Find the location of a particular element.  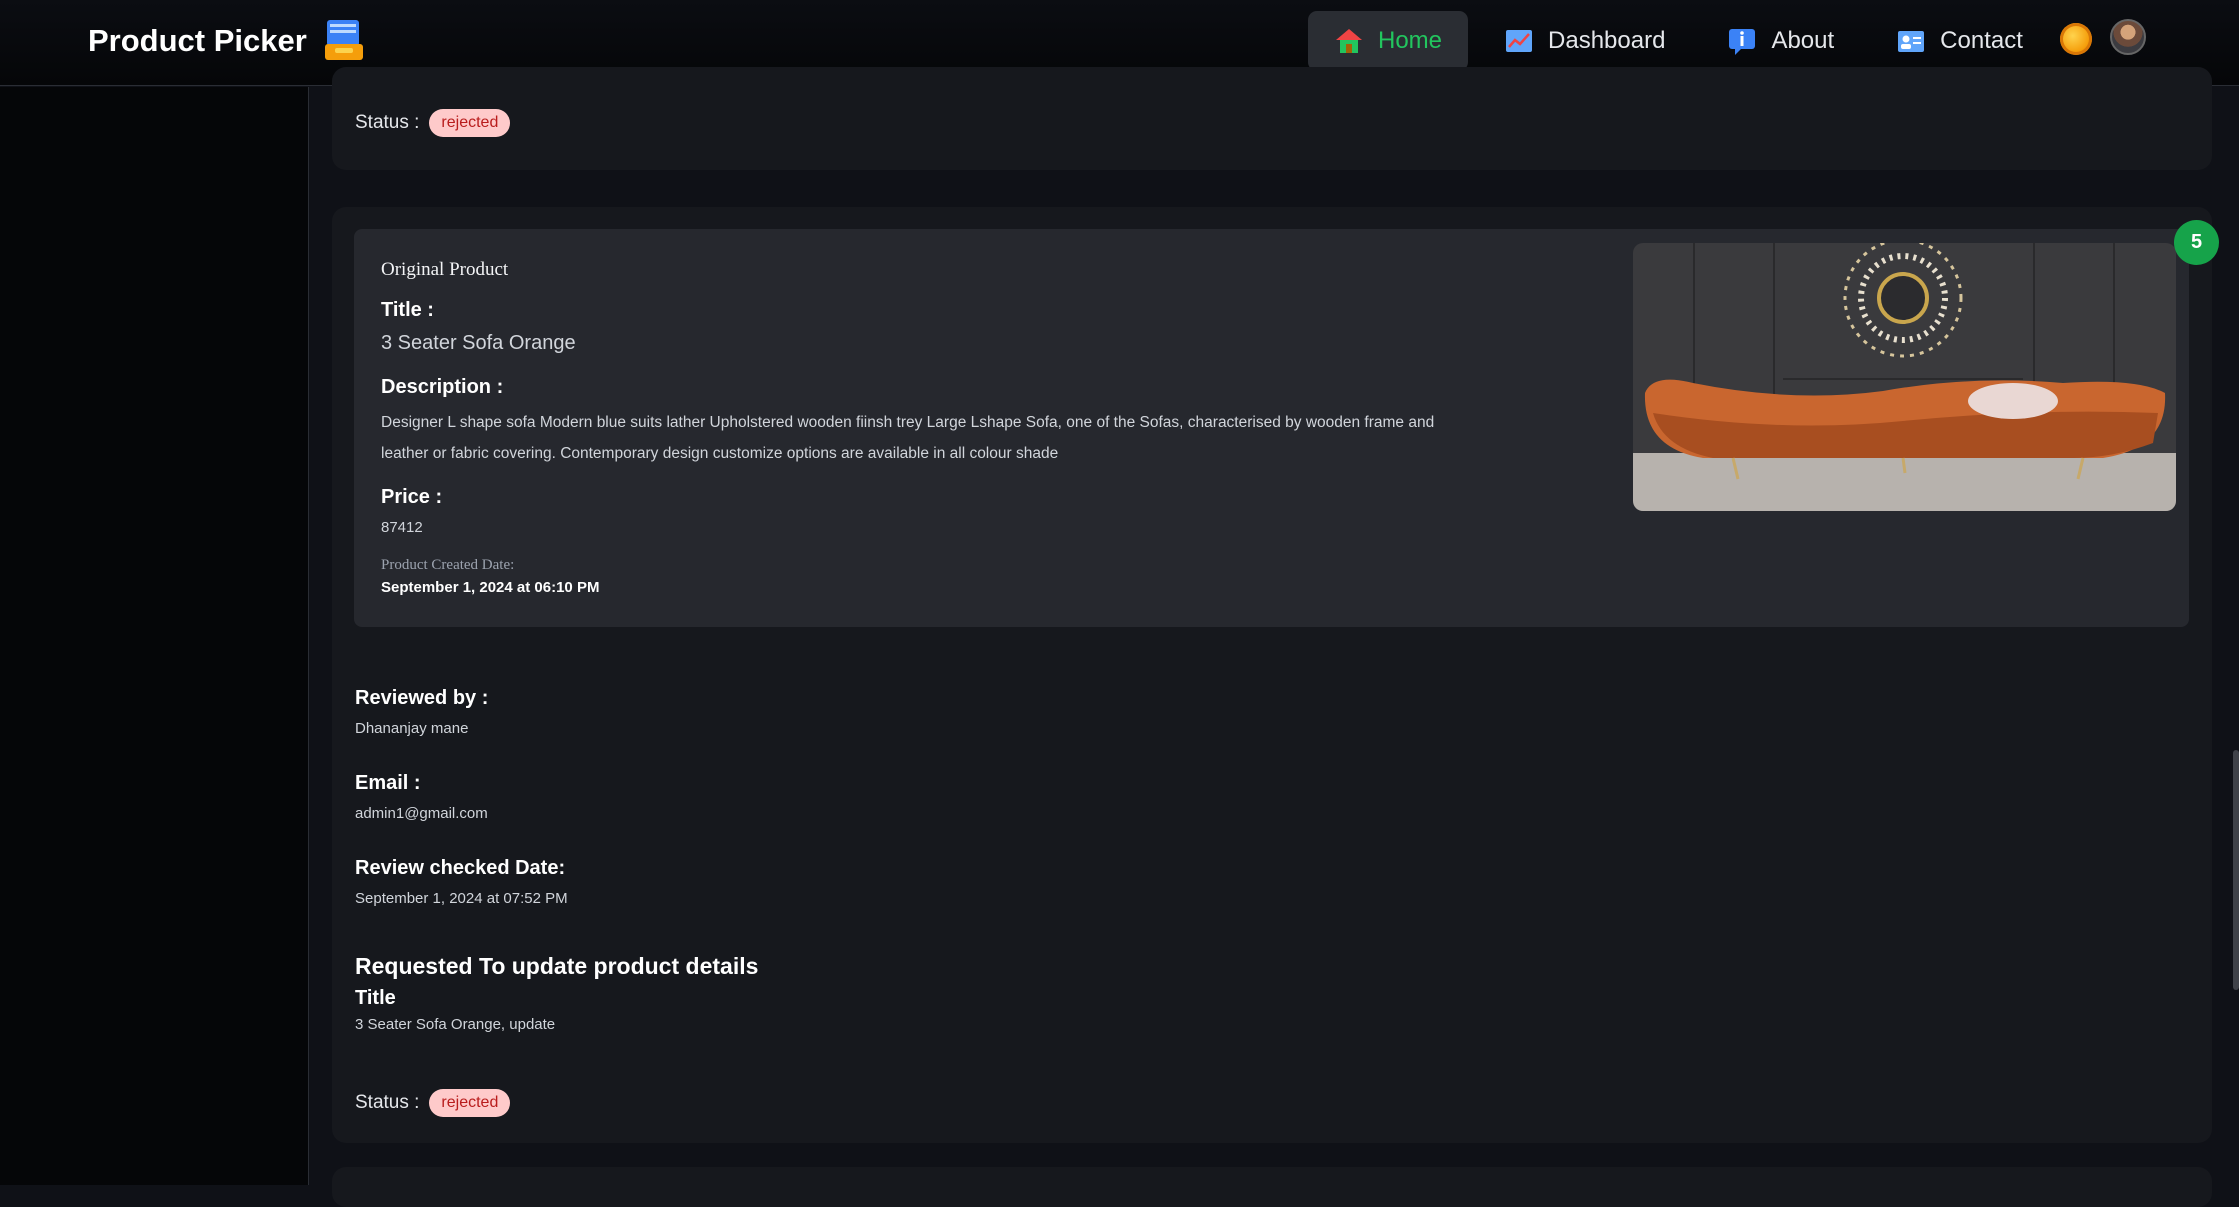

email-block: Email : admin1@gmail.com is located at coordinates (421, 797).